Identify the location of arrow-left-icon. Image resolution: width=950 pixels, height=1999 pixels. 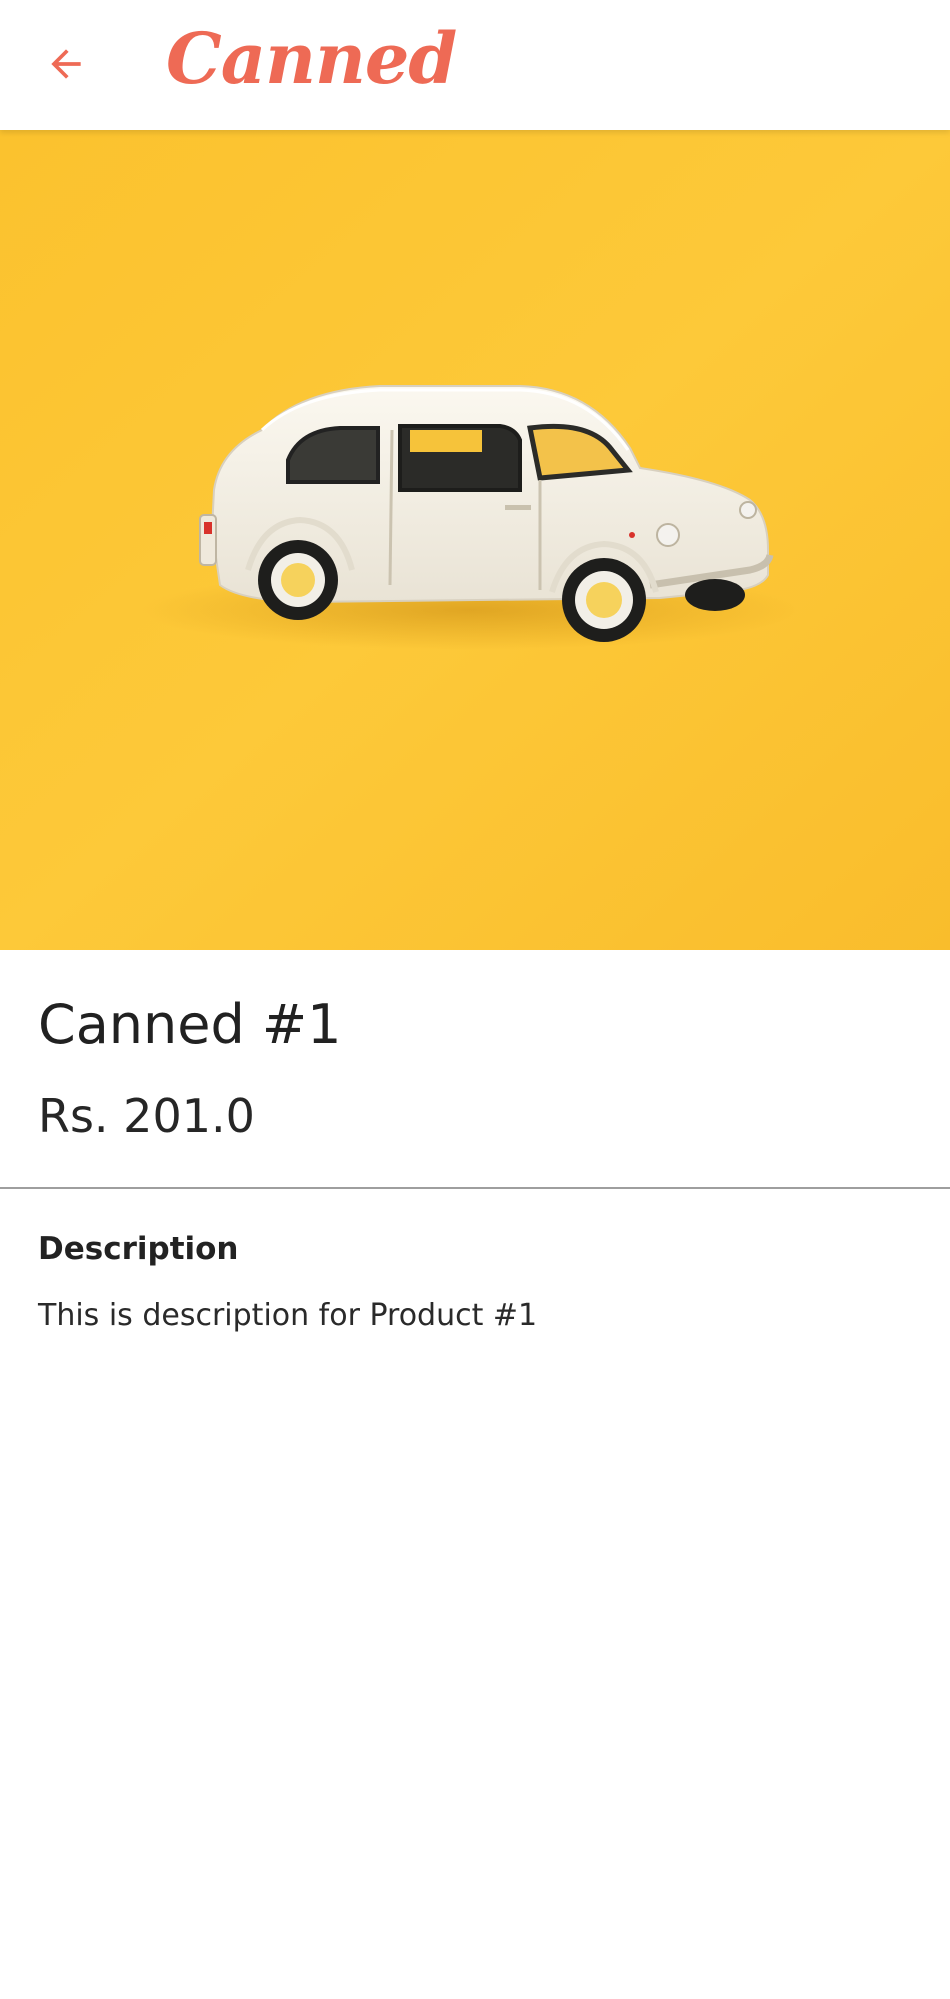
(66, 64).